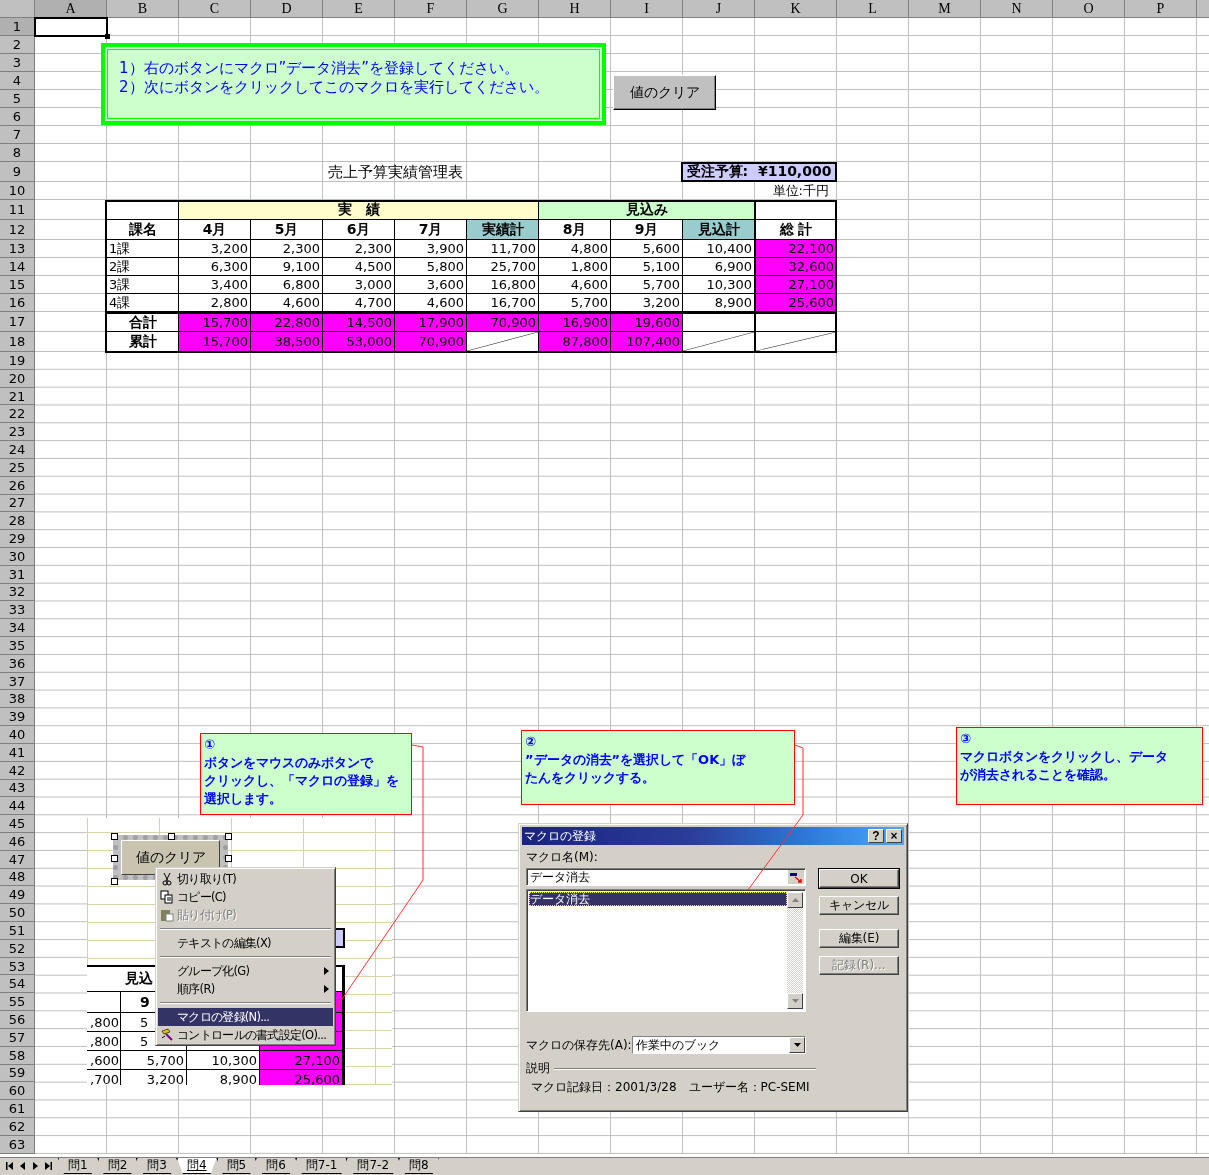 The height and width of the screenshot is (1175, 1209). Describe the element at coordinates (17, 249) in the screenshot. I see `row-header: 13` at that location.